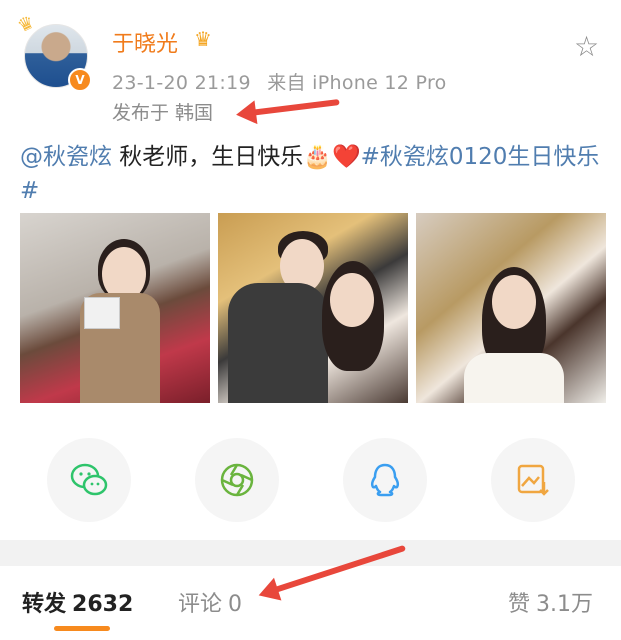 The width and height of the screenshot is (621, 640). Describe the element at coordinates (54, 52) in the screenshot. I see `avatar: ♛ V` at that location.